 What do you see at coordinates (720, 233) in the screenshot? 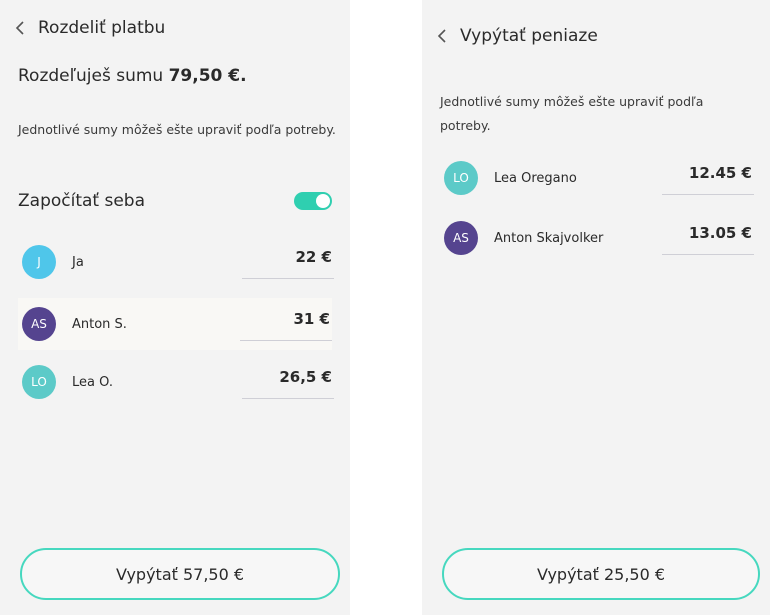
I see `amount-value: 13.05 €` at bounding box center [720, 233].